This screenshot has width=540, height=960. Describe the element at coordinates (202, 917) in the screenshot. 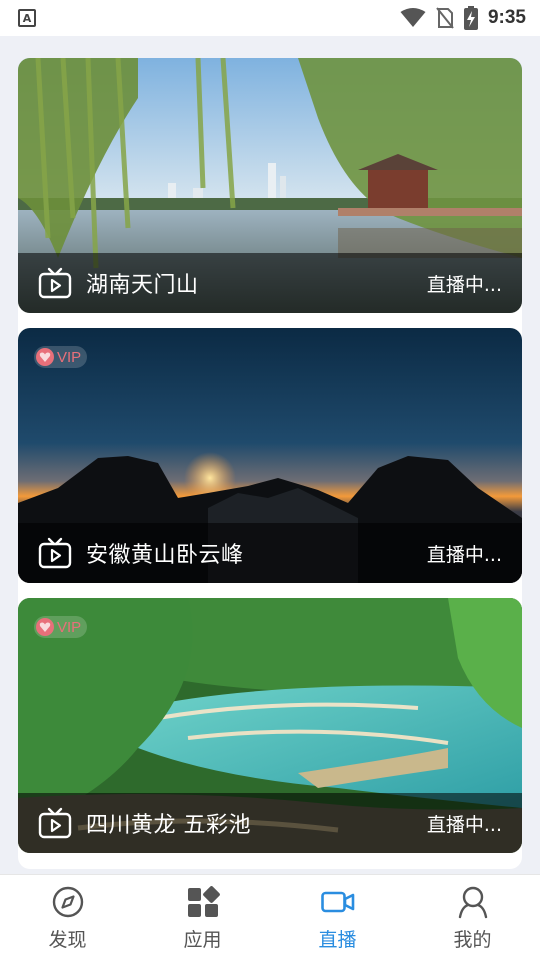

I see `nav-item-apps: 应用` at that location.